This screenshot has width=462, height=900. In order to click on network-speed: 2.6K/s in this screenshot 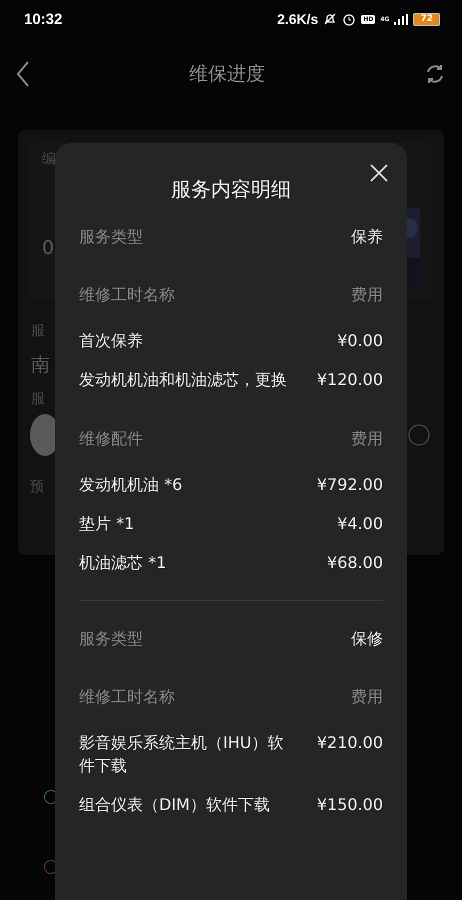, I will do `click(297, 19)`.